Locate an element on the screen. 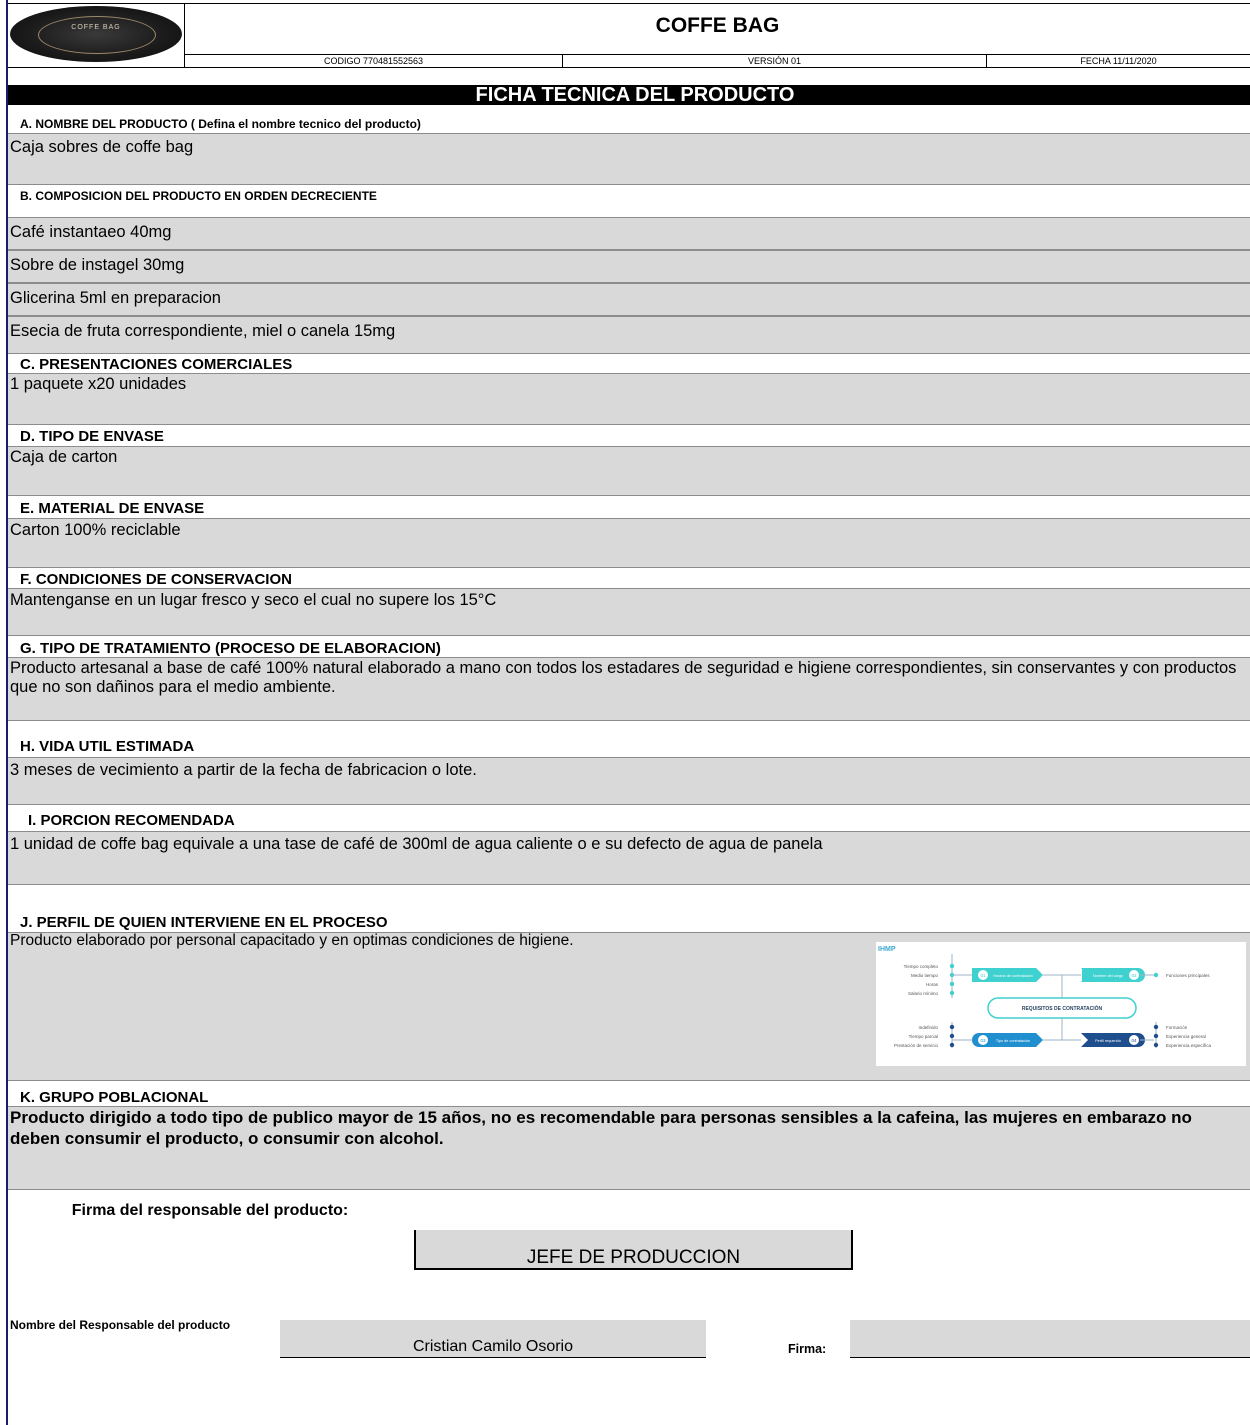  logo-ring is located at coordinates (97, 35).